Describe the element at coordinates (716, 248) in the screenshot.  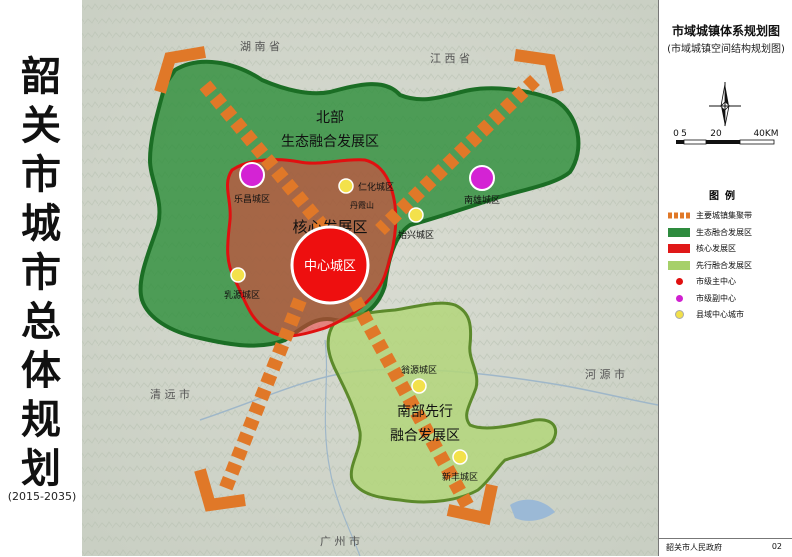
I see `legend-label: 核心发展区` at that location.